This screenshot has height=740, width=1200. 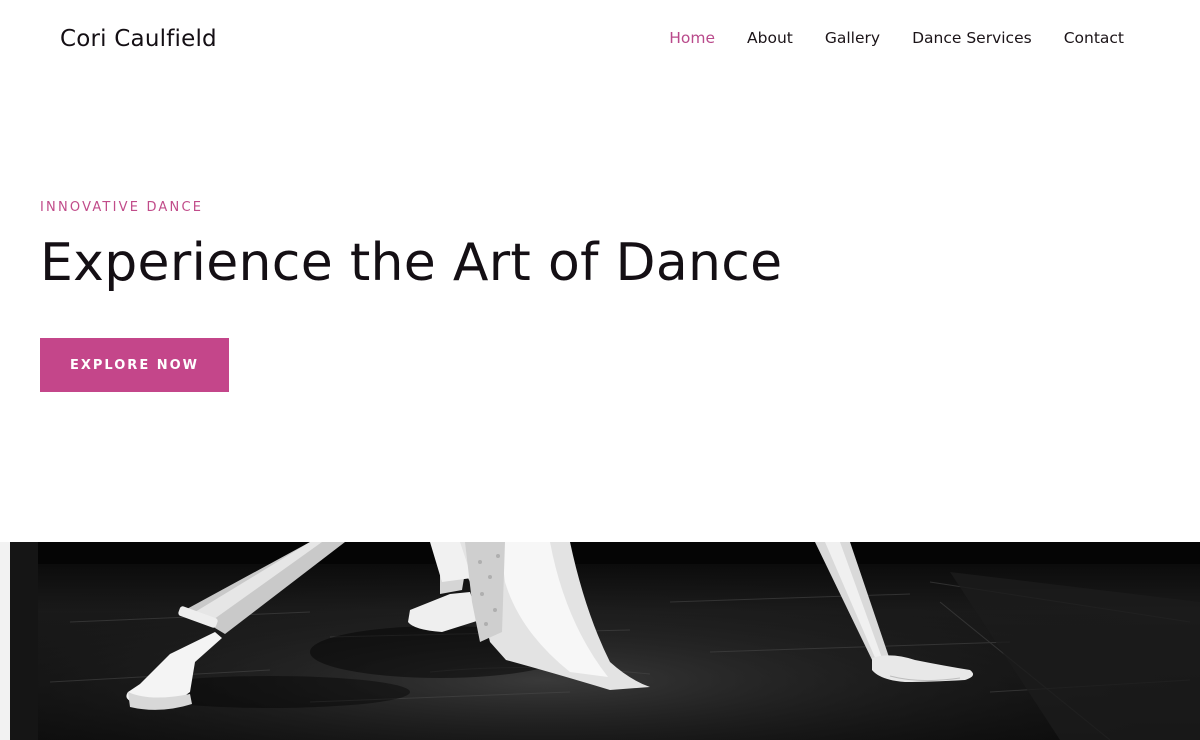 I want to click on hero-headline: Experience the Art of Dance, so click(x=411, y=263).